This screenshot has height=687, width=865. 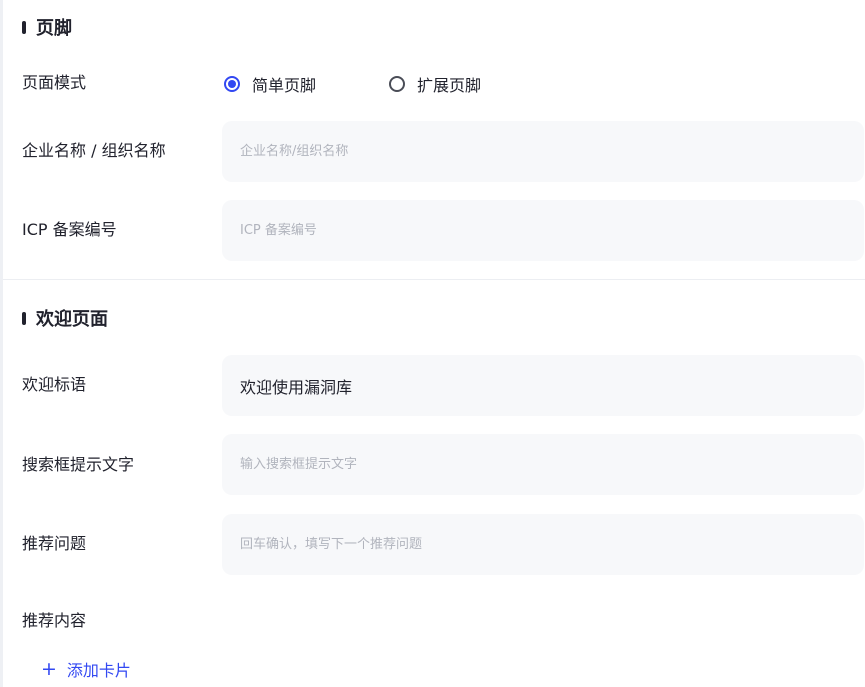 I want to click on page-mode-radio-group: 简单页脚 扩展页脚, so click(x=389, y=84).